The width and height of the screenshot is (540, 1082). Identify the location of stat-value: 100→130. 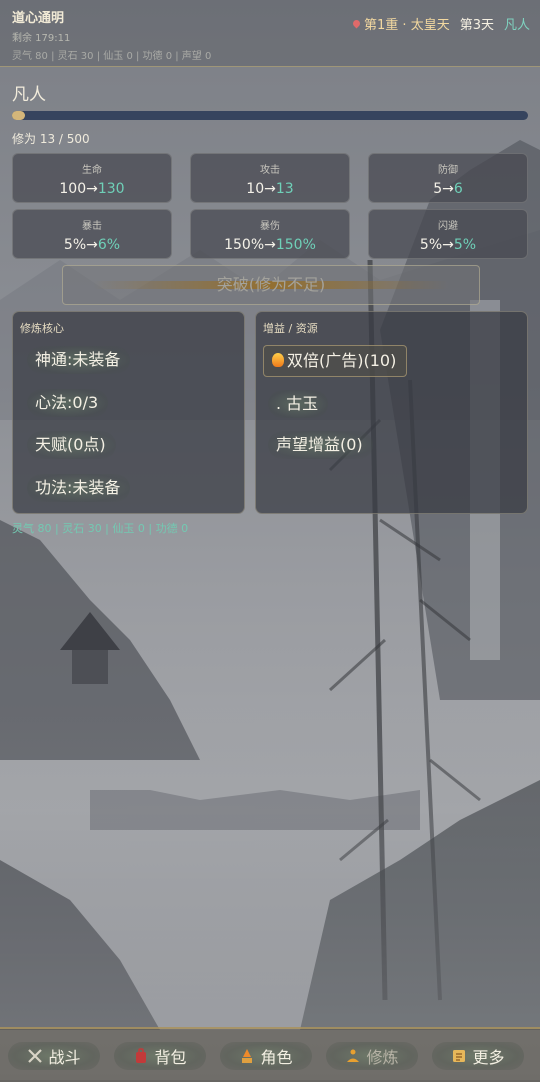
(92, 189).